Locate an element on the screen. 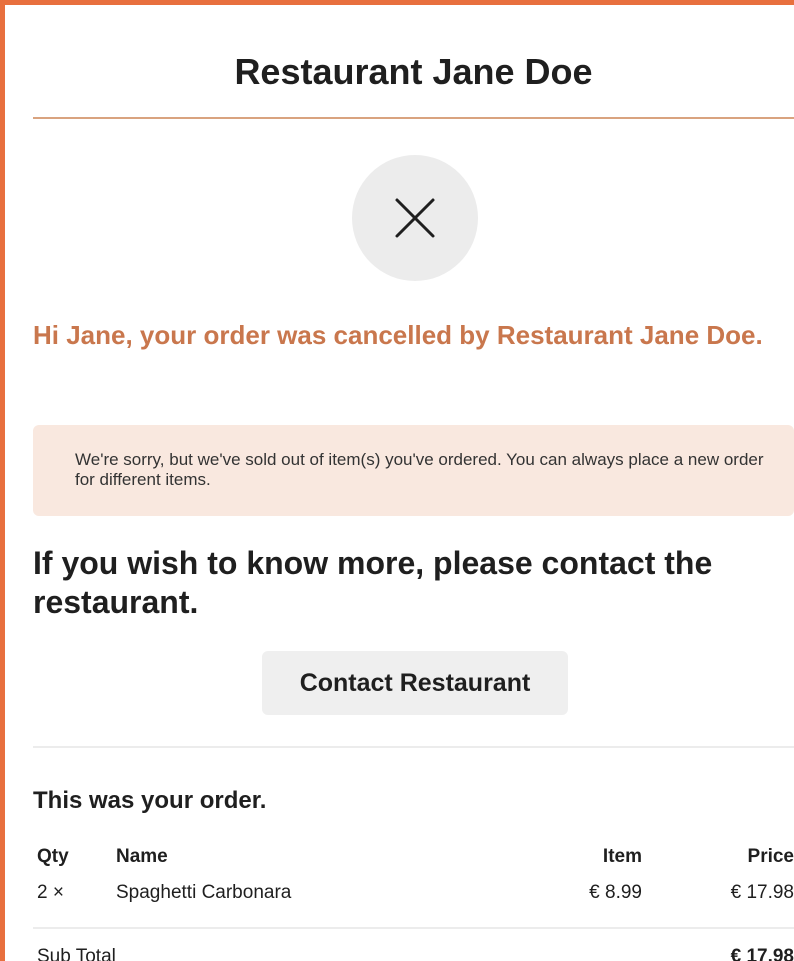  item-name: Spaghetti Carbonara is located at coordinates (204, 892).